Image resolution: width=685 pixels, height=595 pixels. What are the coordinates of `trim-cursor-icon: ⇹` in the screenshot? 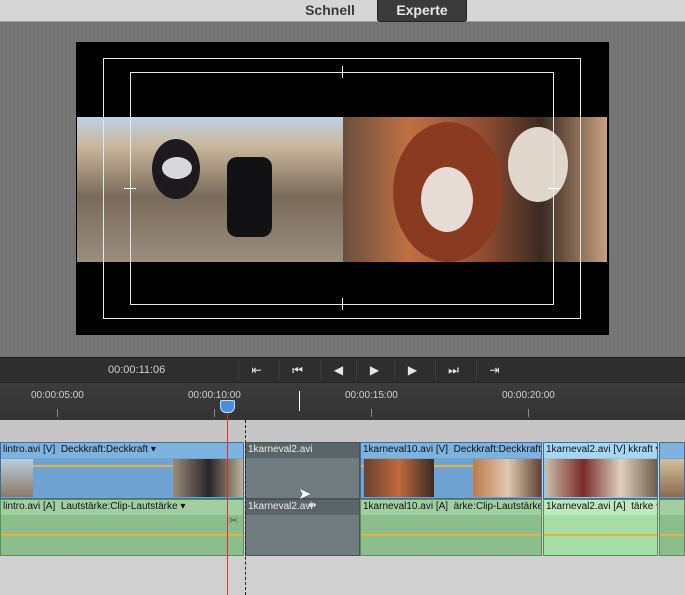 It's located at (312, 505).